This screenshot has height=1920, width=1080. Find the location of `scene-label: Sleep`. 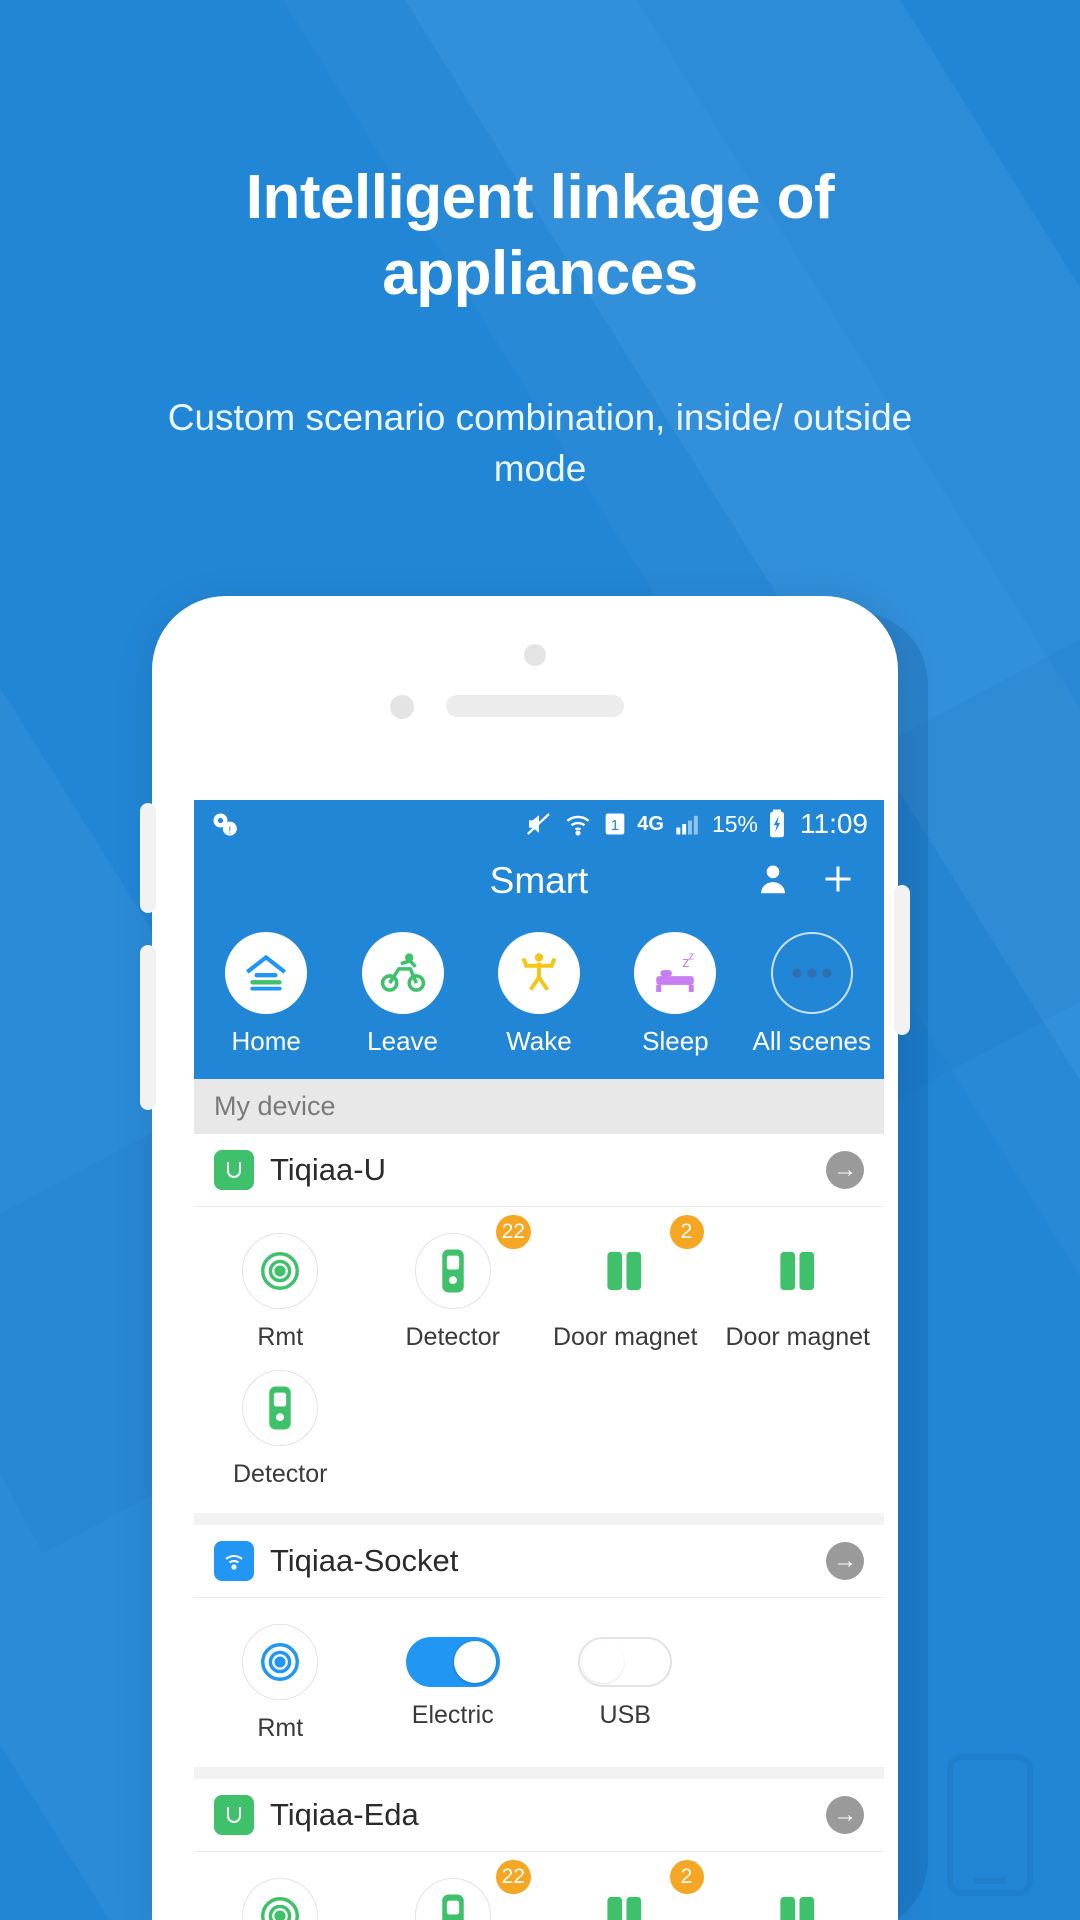

scene-label: Sleep is located at coordinates (675, 1041).